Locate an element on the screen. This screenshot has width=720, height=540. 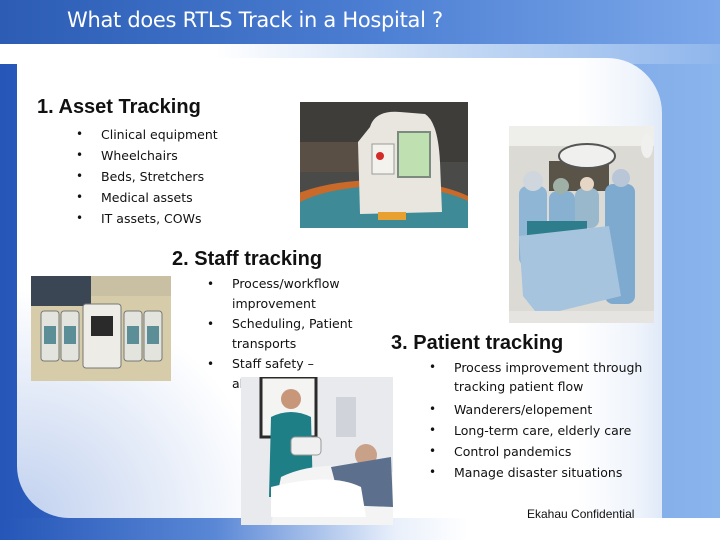
list-item-text: Scheduling, Patient transports is located at coordinates (292, 333).